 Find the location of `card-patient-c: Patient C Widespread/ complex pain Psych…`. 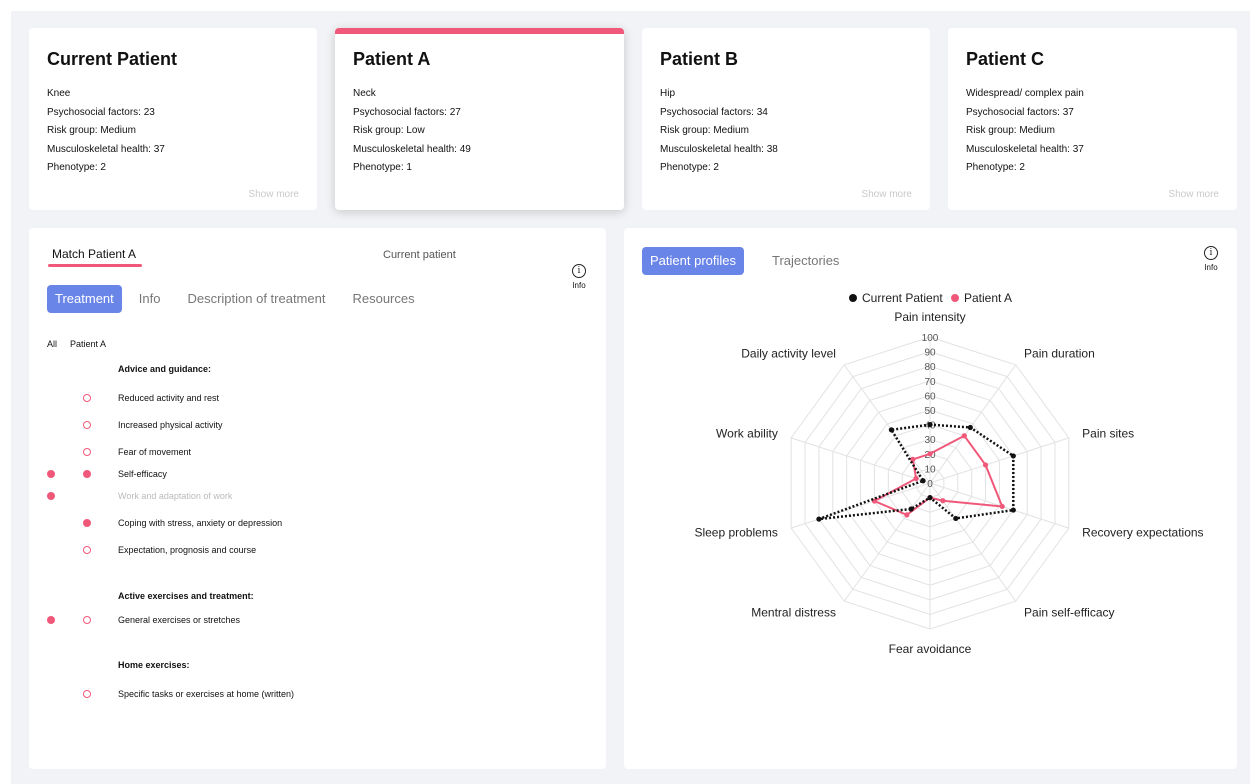

card-patient-c: Patient C Widespread/ complex pain Psych… is located at coordinates (1092, 119).